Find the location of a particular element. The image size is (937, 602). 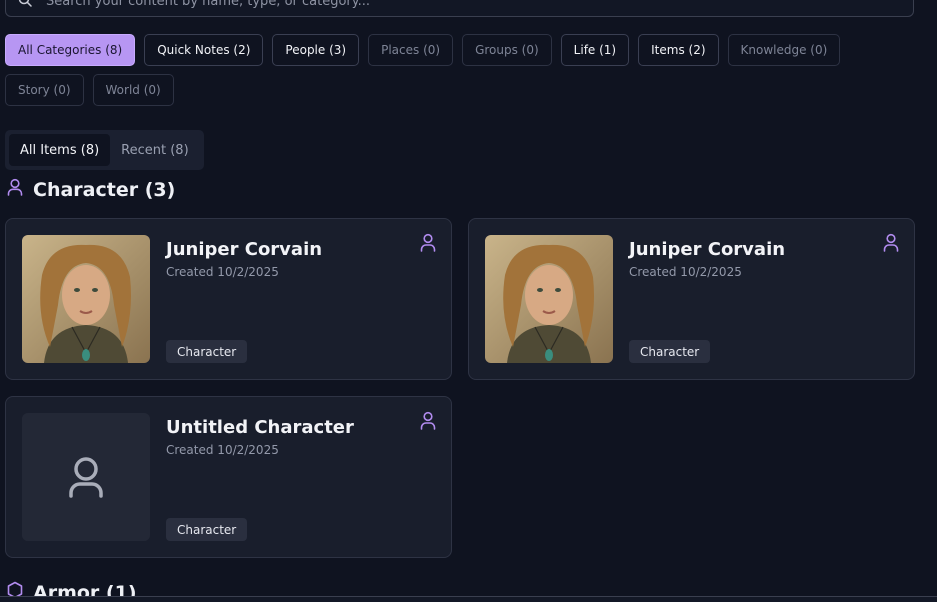

view-tabs: All Items (8) Recent (8) is located at coordinates (104, 150).